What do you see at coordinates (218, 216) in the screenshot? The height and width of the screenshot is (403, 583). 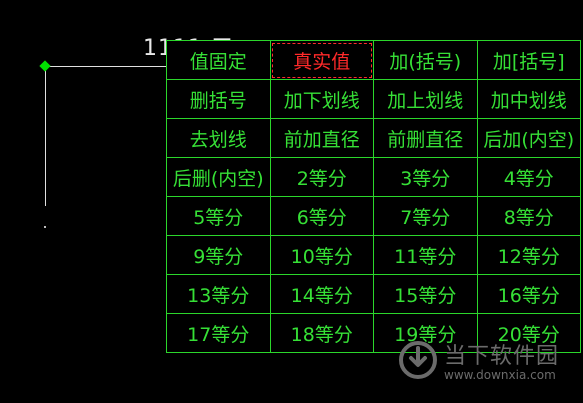 I see `menu-item-divide-5: 5等分` at bounding box center [218, 216].